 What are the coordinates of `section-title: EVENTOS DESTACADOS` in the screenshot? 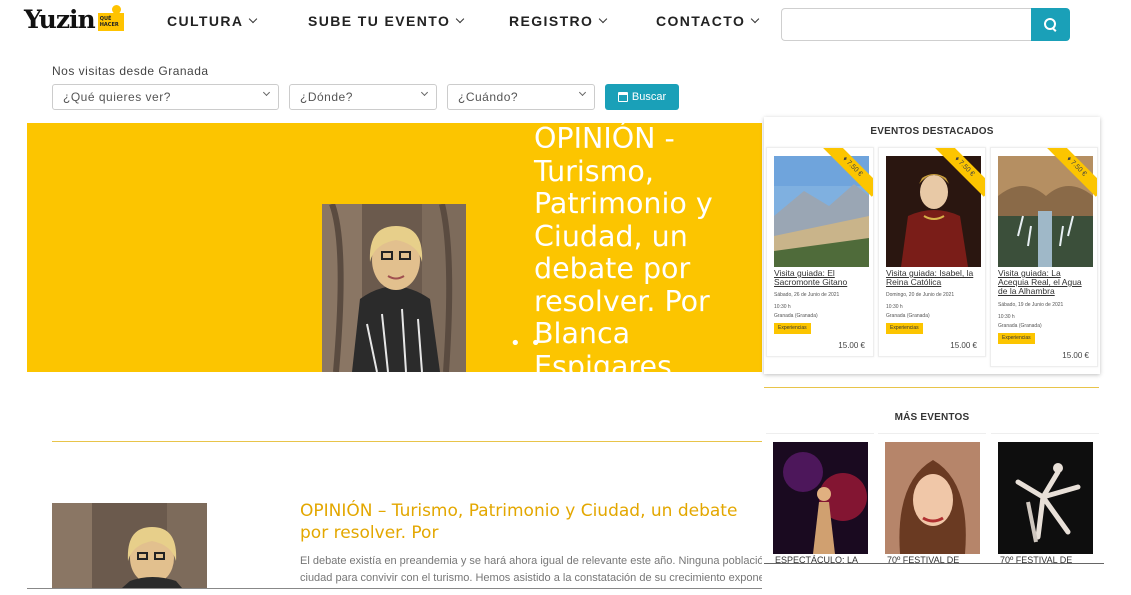 It's located at (932, 131).